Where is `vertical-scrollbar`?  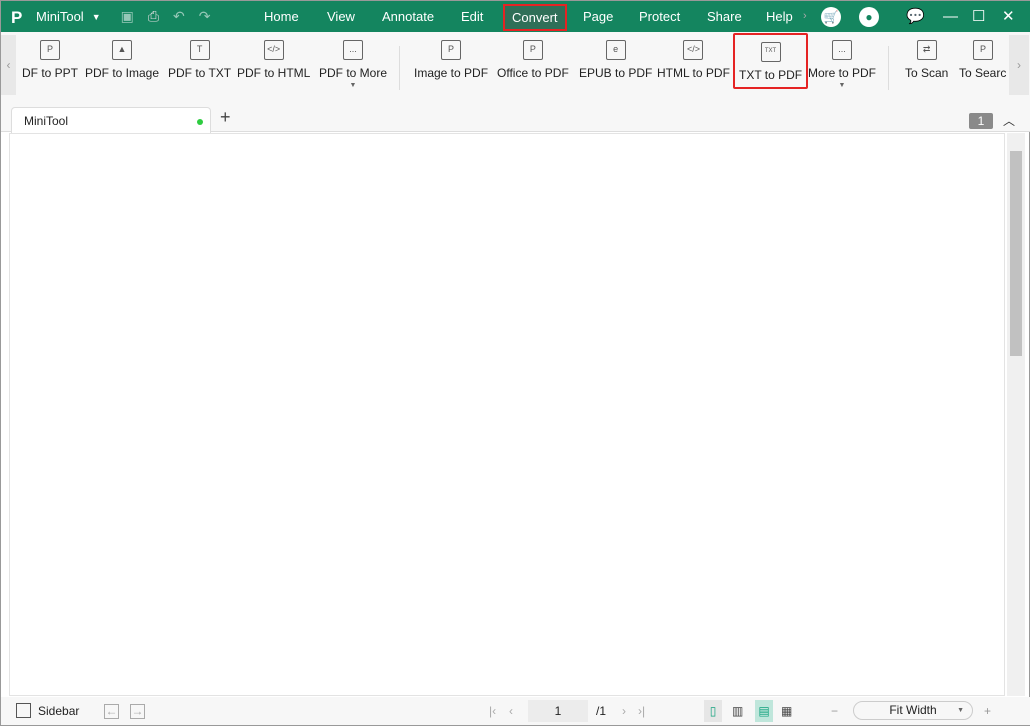 vertical-scrollbar is located at coordinates (1016, 414).